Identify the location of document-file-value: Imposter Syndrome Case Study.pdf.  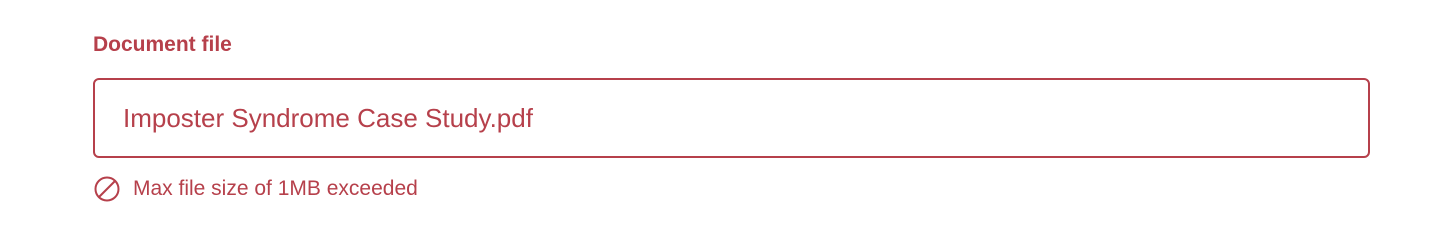
(328, 118).